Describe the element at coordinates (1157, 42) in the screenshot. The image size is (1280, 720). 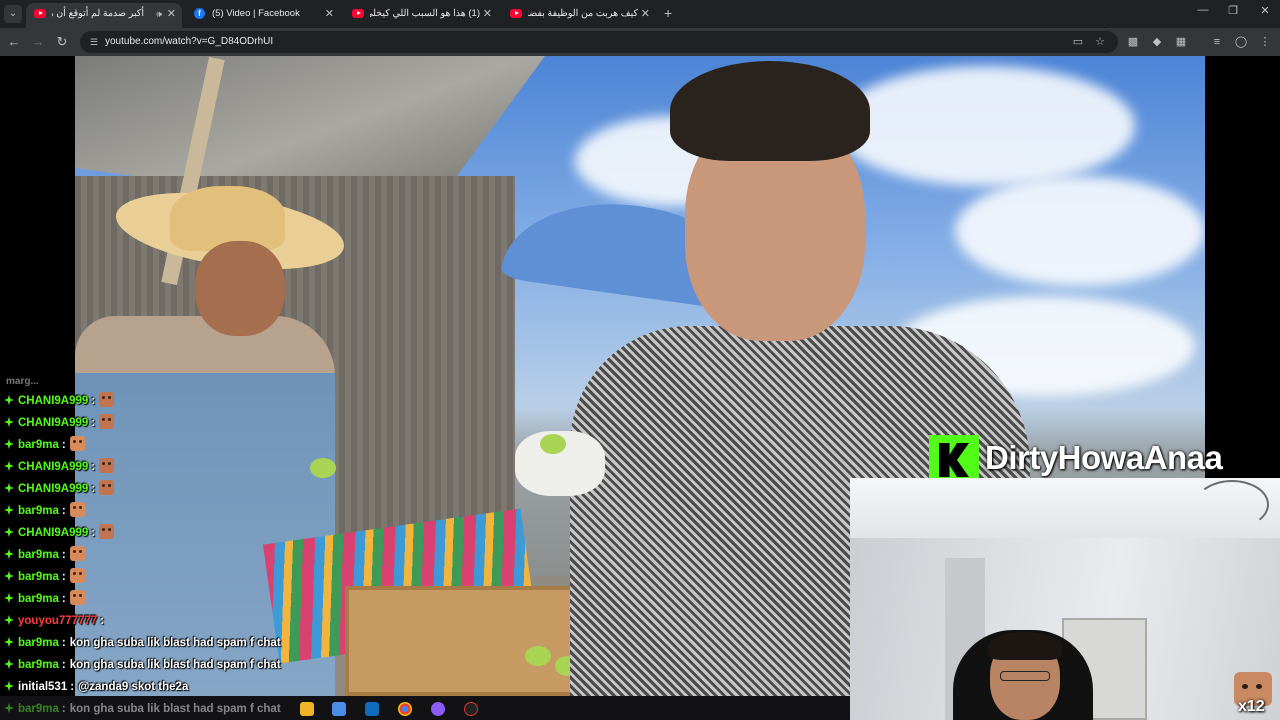
I see `extension-diamond-icon: ◆` at that location.